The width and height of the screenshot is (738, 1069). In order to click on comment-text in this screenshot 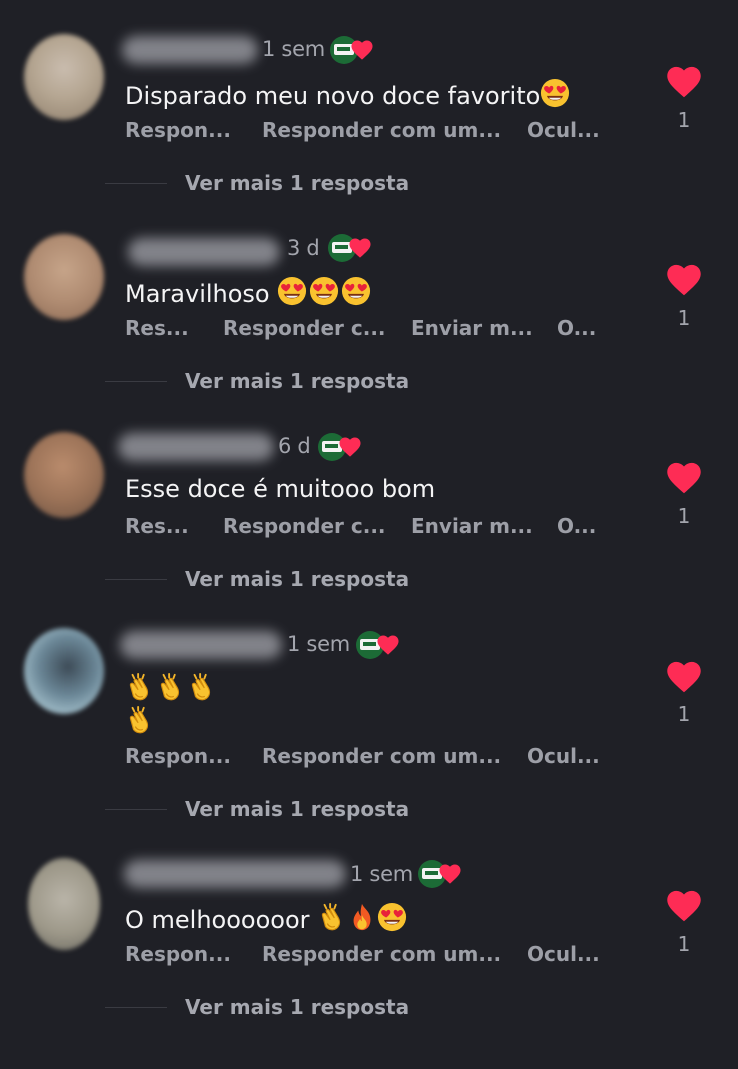, I will do `click(171, 705)`.